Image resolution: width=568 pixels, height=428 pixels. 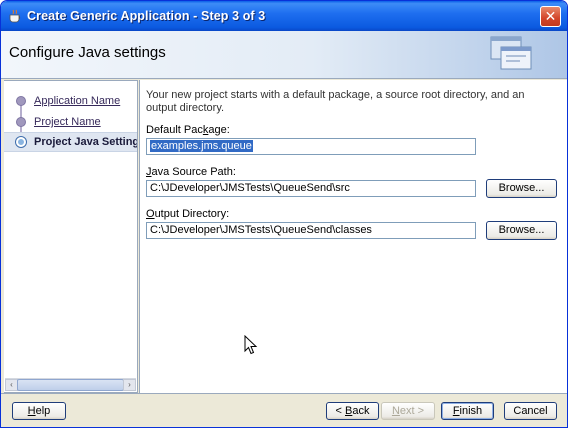 I want to click on nav-link-application-name: Application Name, so click(x=77, y=101).